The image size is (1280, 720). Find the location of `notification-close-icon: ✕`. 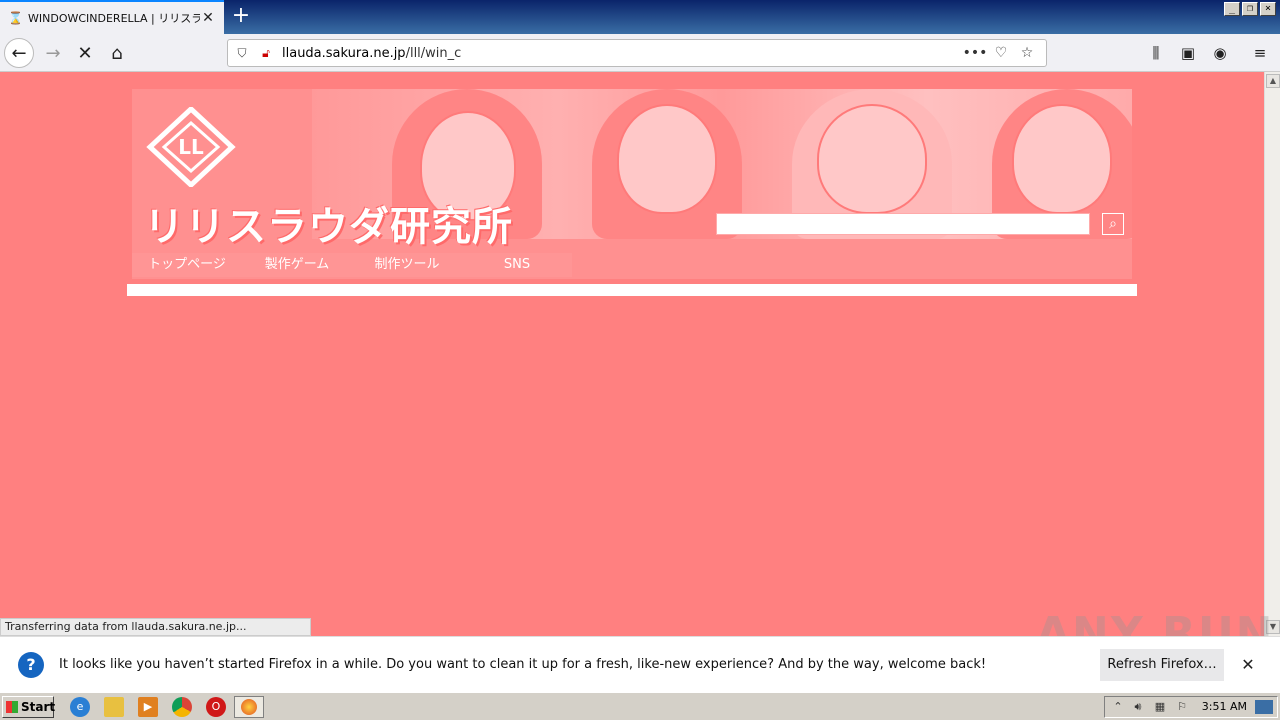

notification-close-icon: ✕ is located at coordinates (1248, 665).